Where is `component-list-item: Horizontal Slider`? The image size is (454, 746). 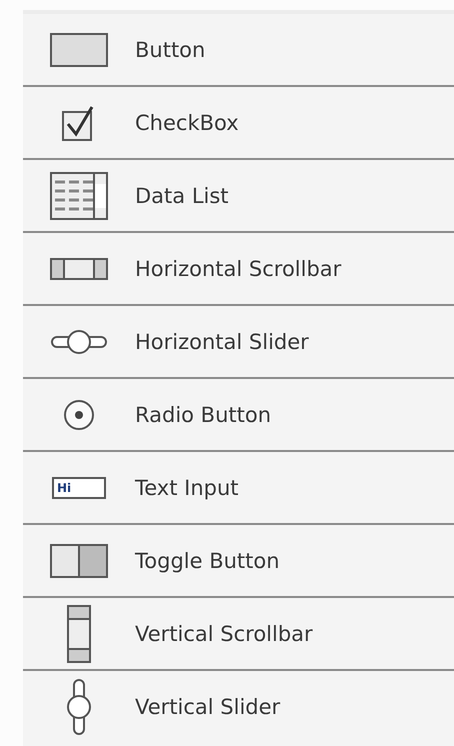
component-list-item: Horizontal Slider is located at coordinates (238, 342).